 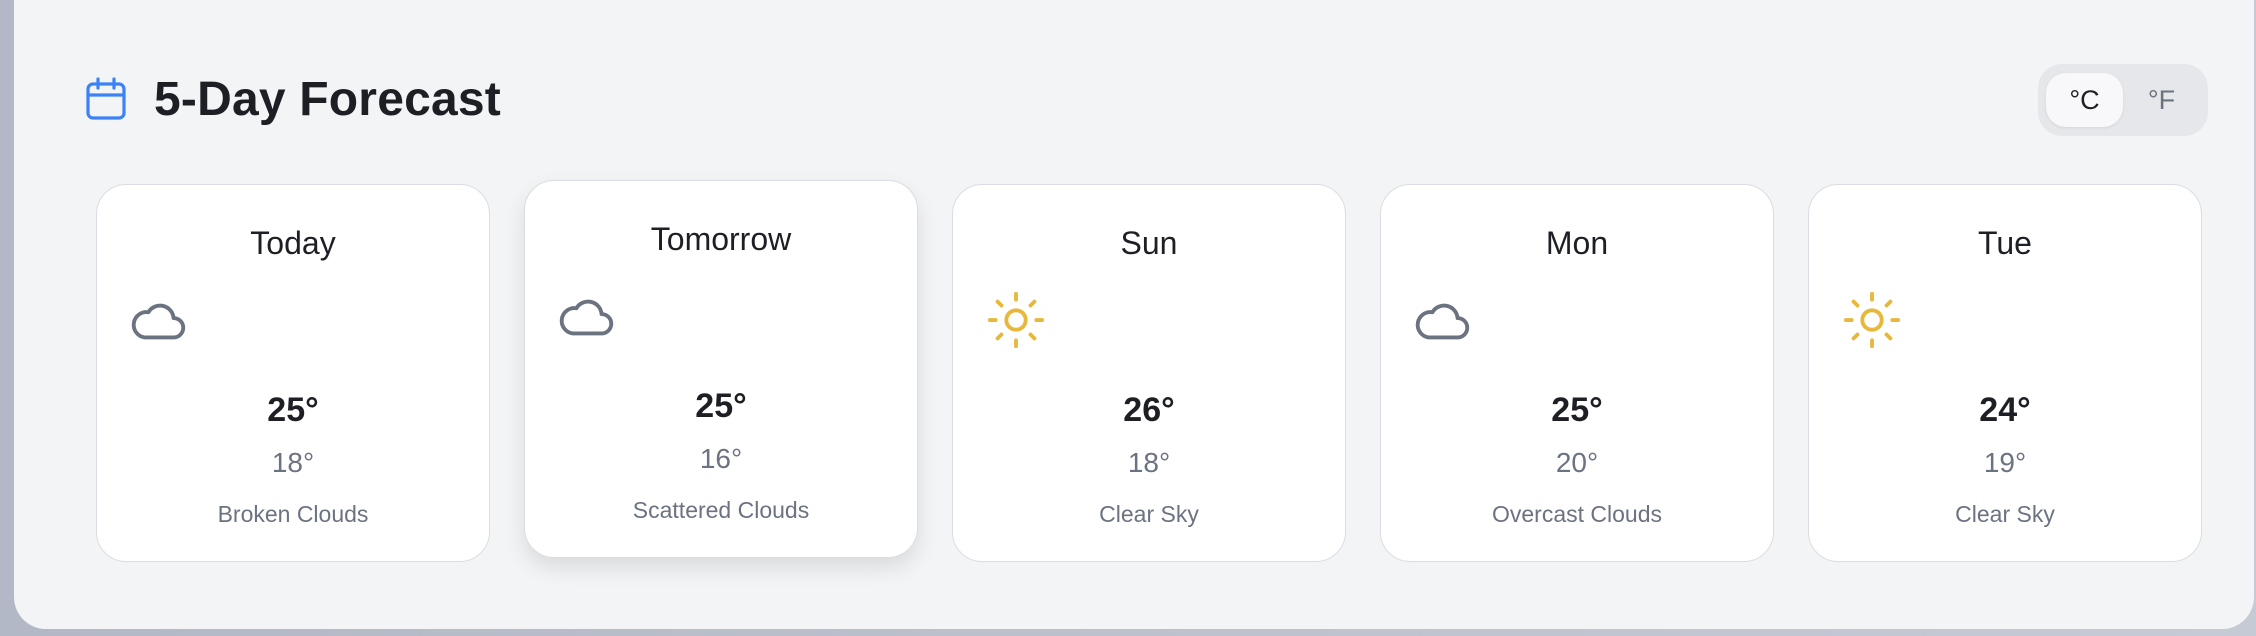 What do you see at coordinates (1577, 373) in the screenshot?
I see `forecast-card-mon: Mon 25° 20° Overcast Clouds` at bounding box center [1577, 373].